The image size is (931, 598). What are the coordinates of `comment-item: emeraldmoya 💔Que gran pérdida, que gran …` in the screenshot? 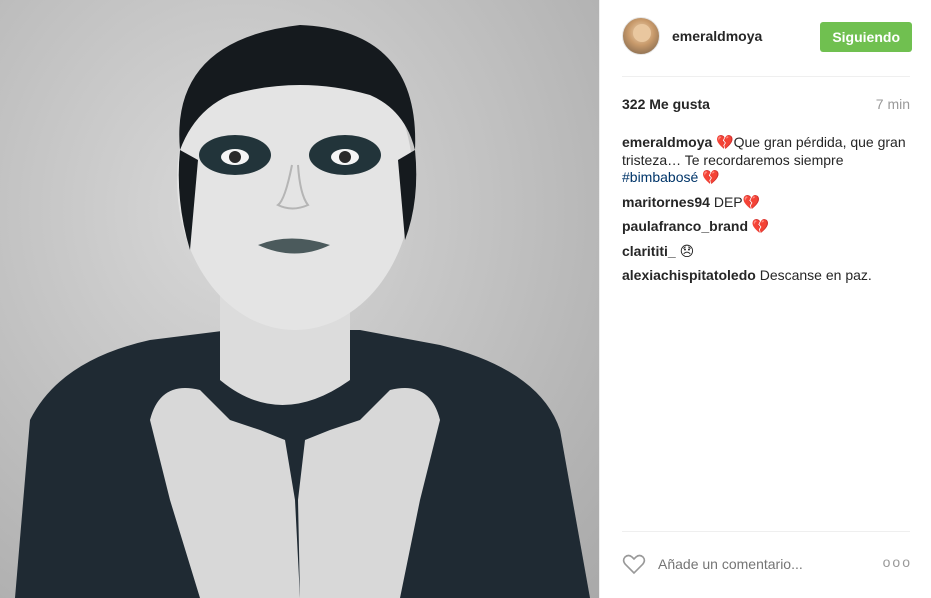 It's located at (766, 160).